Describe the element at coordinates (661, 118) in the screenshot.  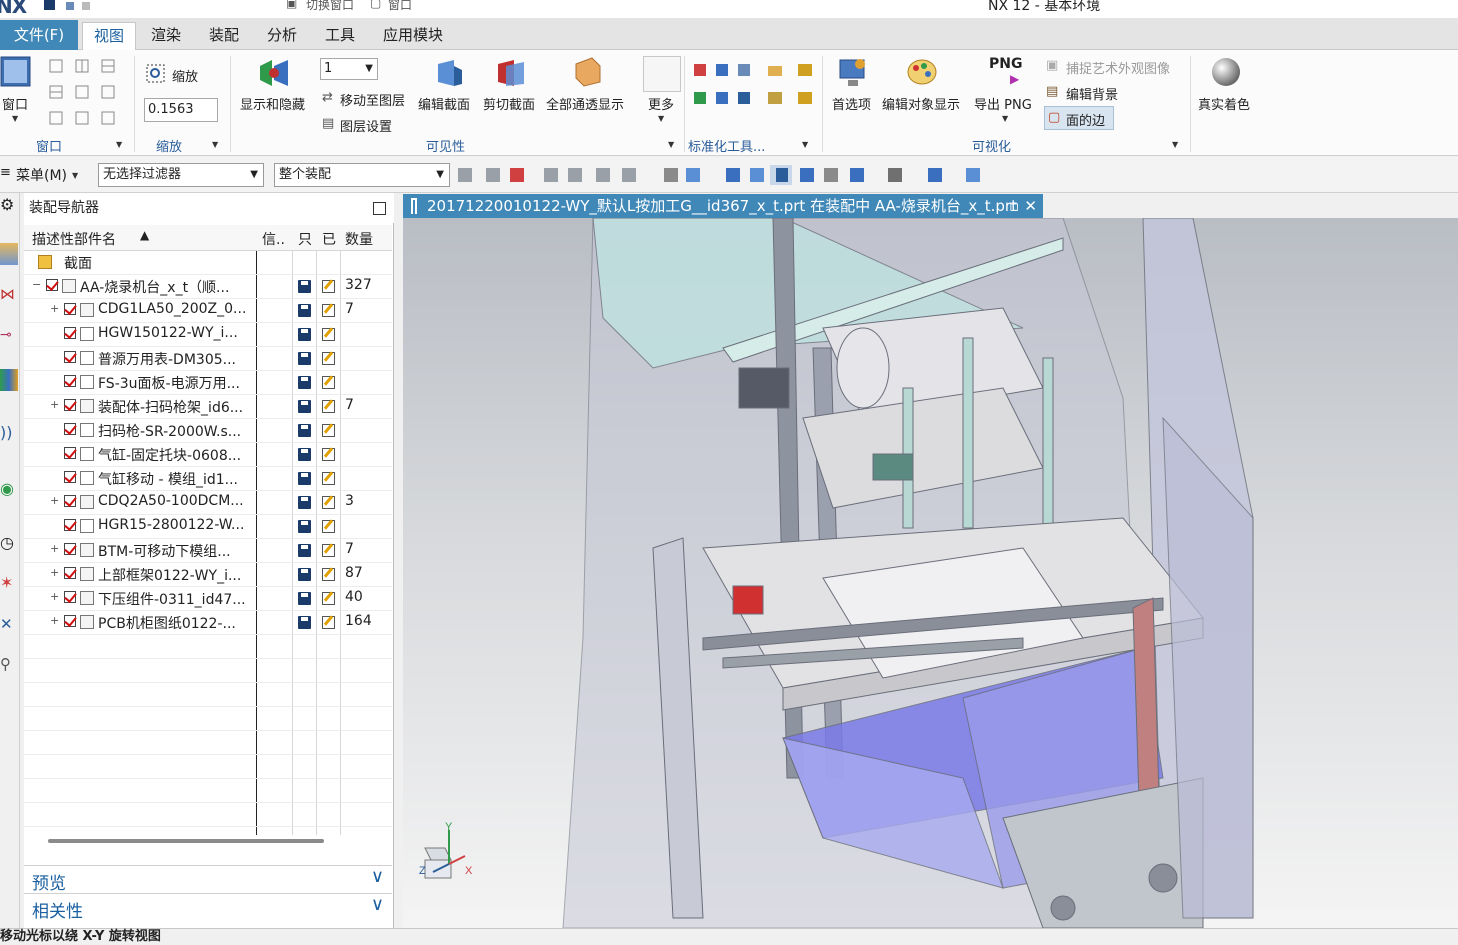
I see `more-dropdown-arrow: ▼` at that location.